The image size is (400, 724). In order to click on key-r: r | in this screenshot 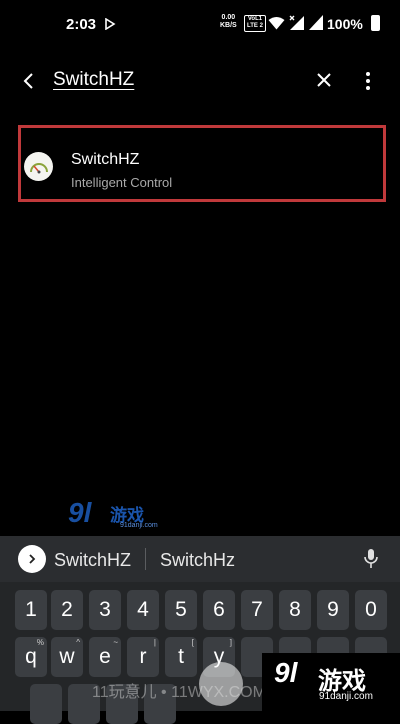, I will do `click(143, 657)`.